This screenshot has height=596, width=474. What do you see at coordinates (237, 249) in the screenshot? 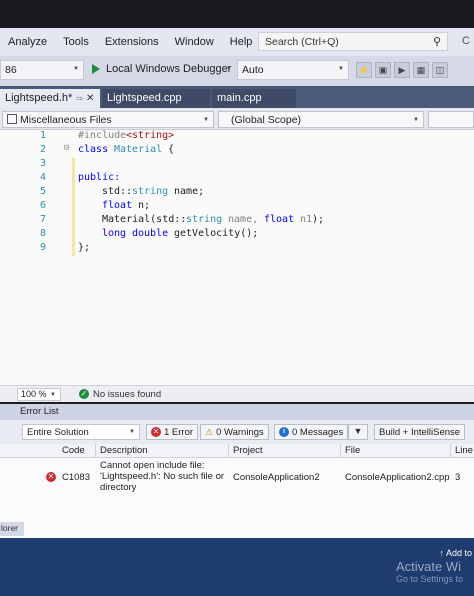
I see `code-line: 9 };` at bounding box center [237, 249].